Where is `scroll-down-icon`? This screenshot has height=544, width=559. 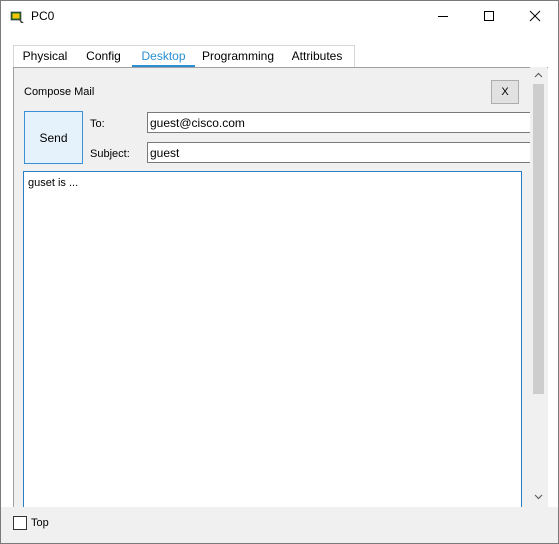 scroll-down-icon is located at coordinates (538, 497).